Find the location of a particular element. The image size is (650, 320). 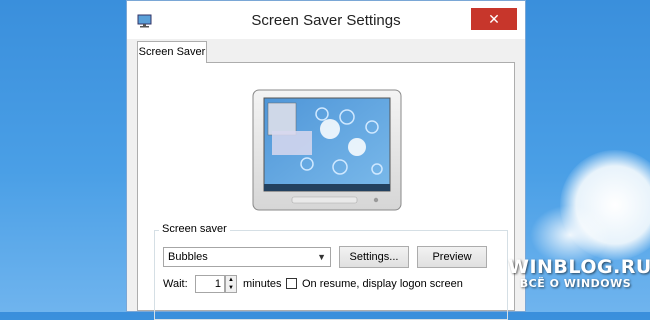

wait-minutes-input: 1 is located at coordinates (210, 284).